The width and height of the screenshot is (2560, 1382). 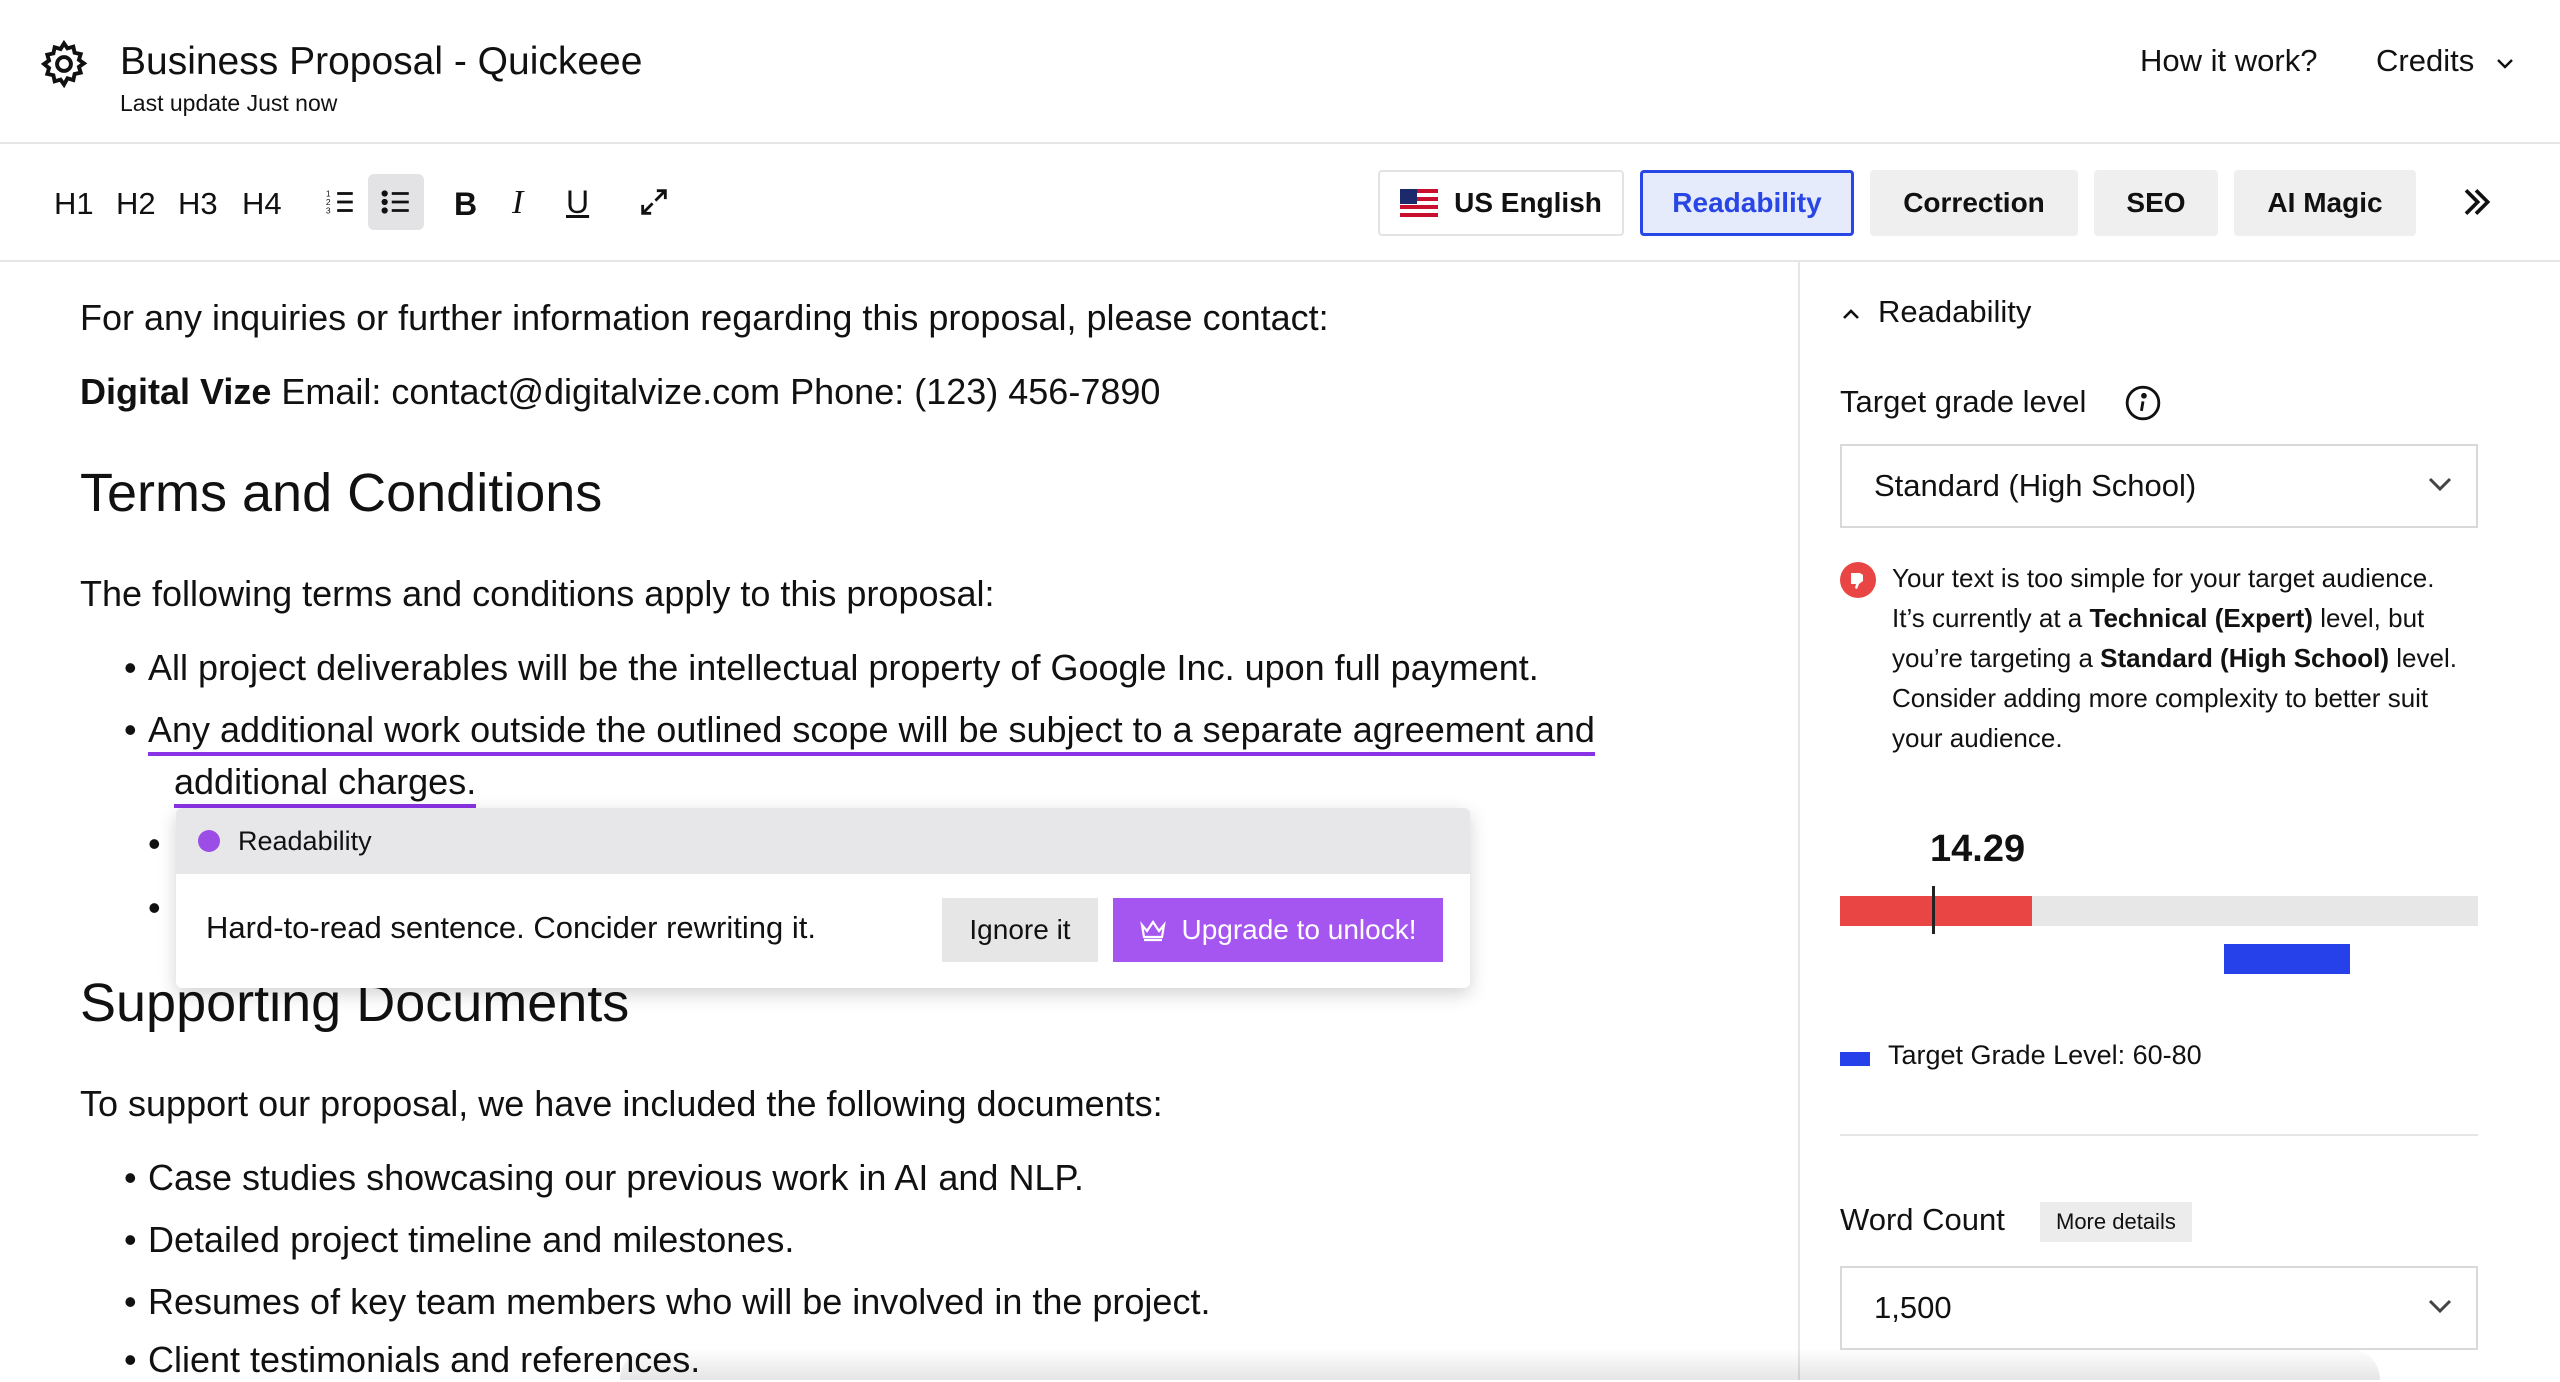 I want to click on upgrade-button: Upgrade to unlock!, so click(x=1278, y=930).